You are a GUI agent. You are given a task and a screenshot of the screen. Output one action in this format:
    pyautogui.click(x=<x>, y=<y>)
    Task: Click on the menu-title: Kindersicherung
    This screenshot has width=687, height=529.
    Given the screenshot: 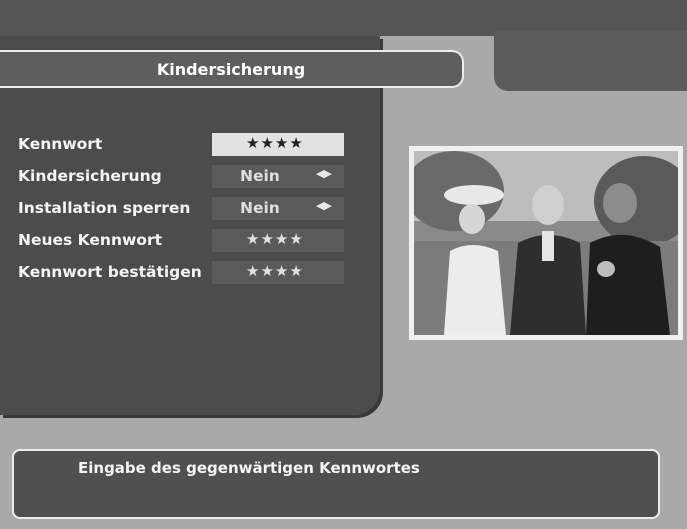 What is the action you would take?
    pyautogui.click(x=231, y=69)
    